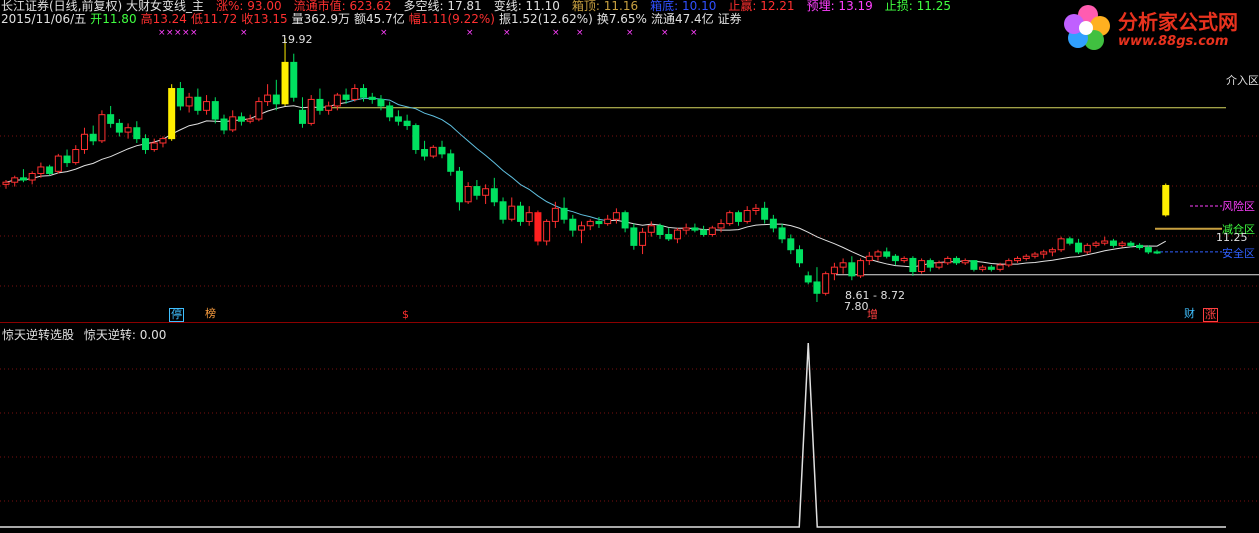  I want to click on line2-item: 幅1.11(9.22%), so click(451, 19).